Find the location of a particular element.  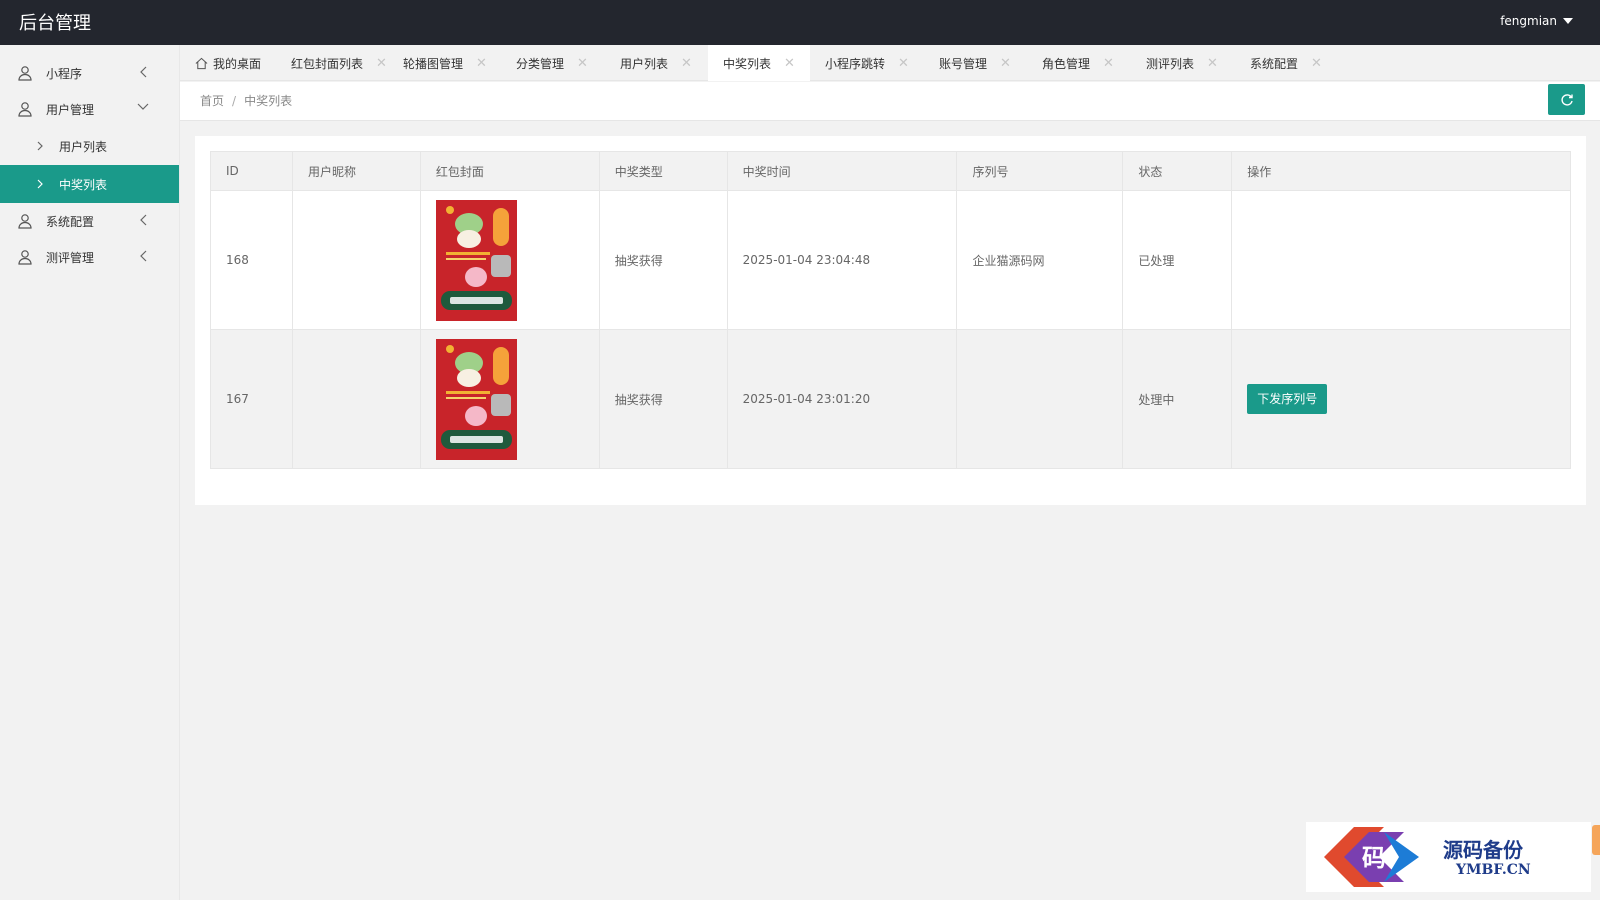

sidebar-item-system-config: 系统配置 is located at coordinates (89, 221).